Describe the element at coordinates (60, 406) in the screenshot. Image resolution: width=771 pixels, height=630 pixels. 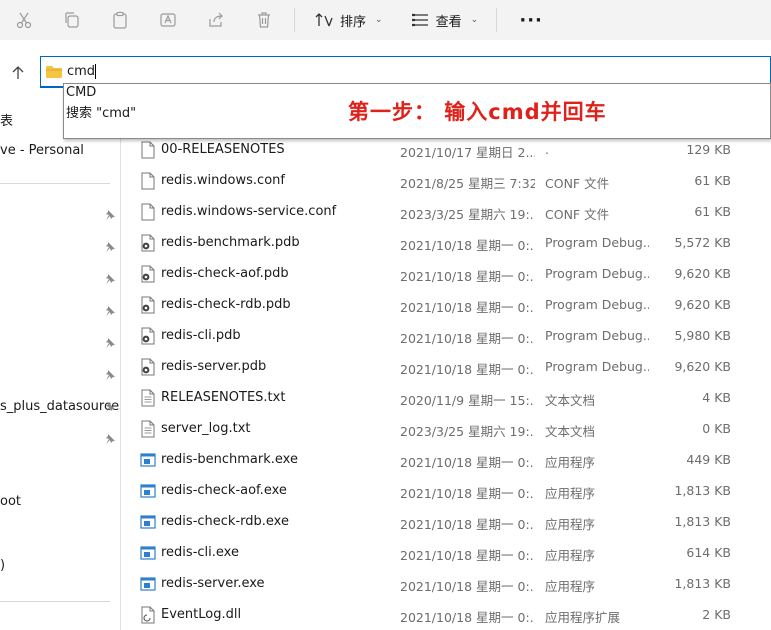
I see `sidebar-item-datasources: s_plus_datasources` at that location.